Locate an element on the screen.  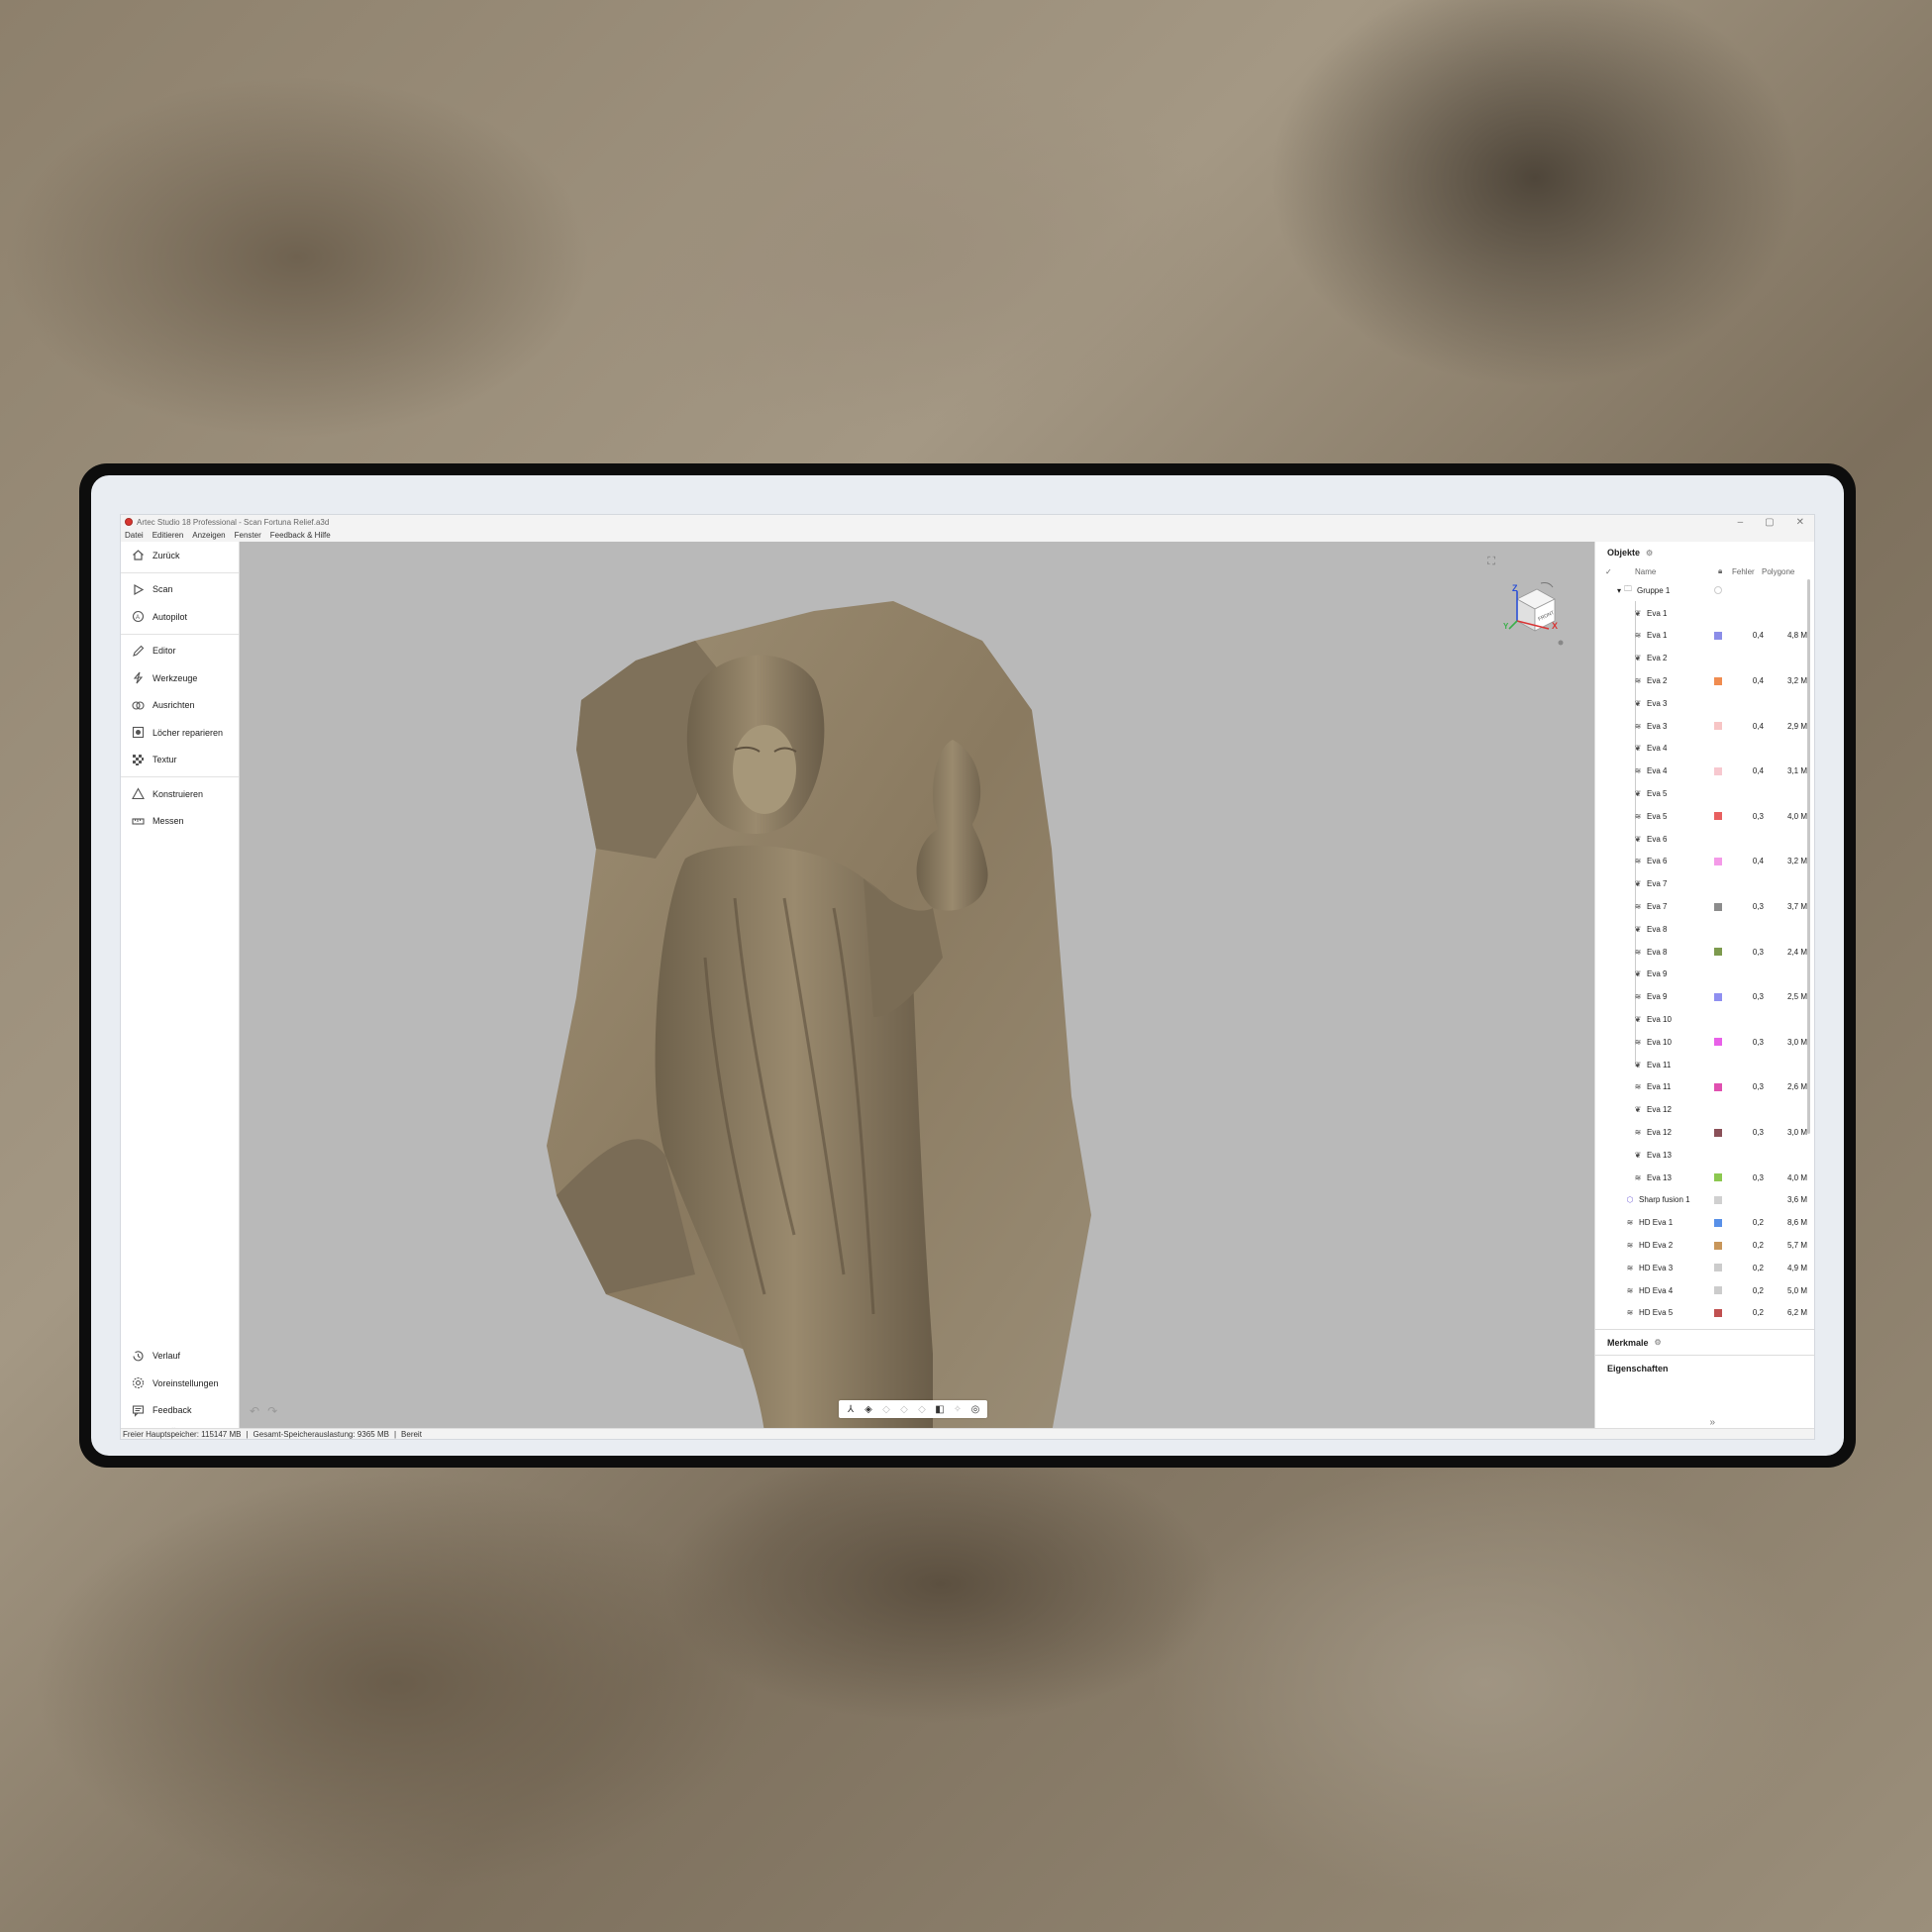
object-row: ⬡ Sharp fusion 1 3,6 M is located at coordinates (1704, 1200).